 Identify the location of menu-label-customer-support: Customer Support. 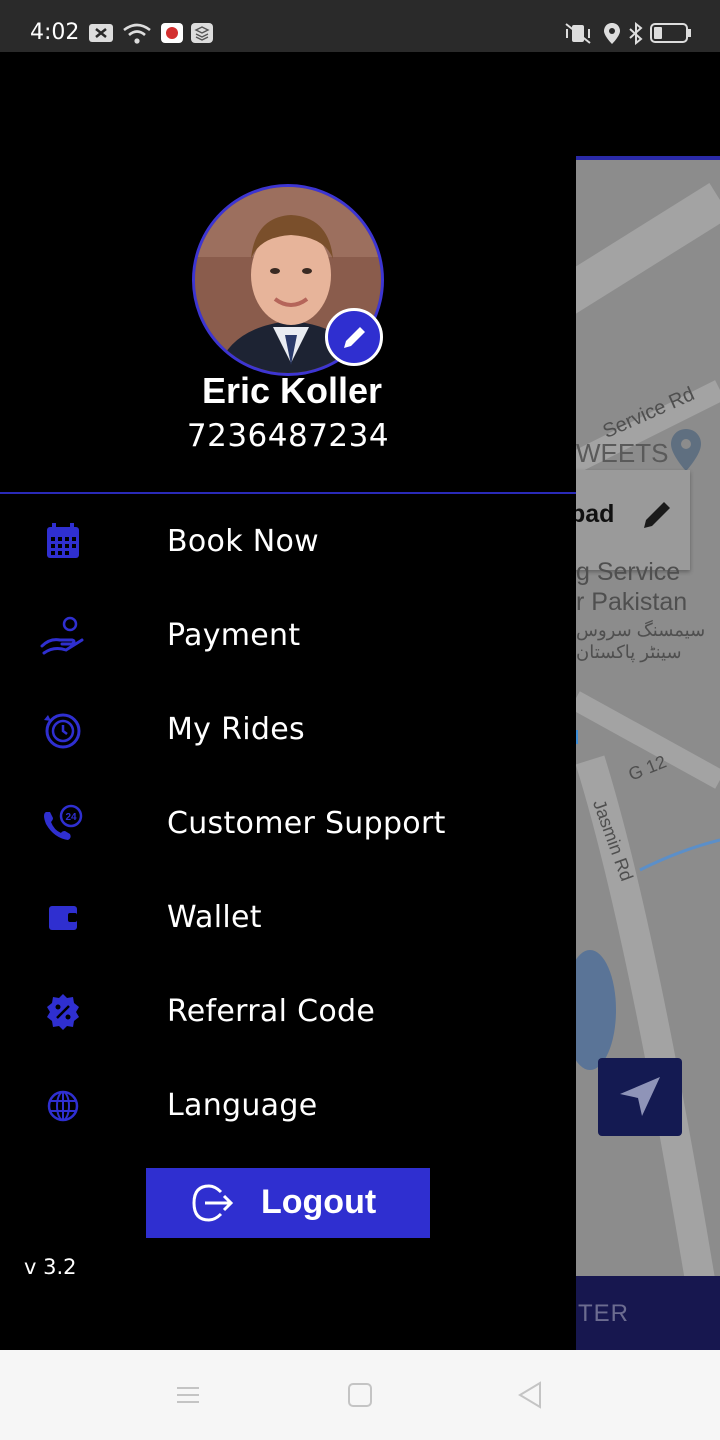
(306, 823).